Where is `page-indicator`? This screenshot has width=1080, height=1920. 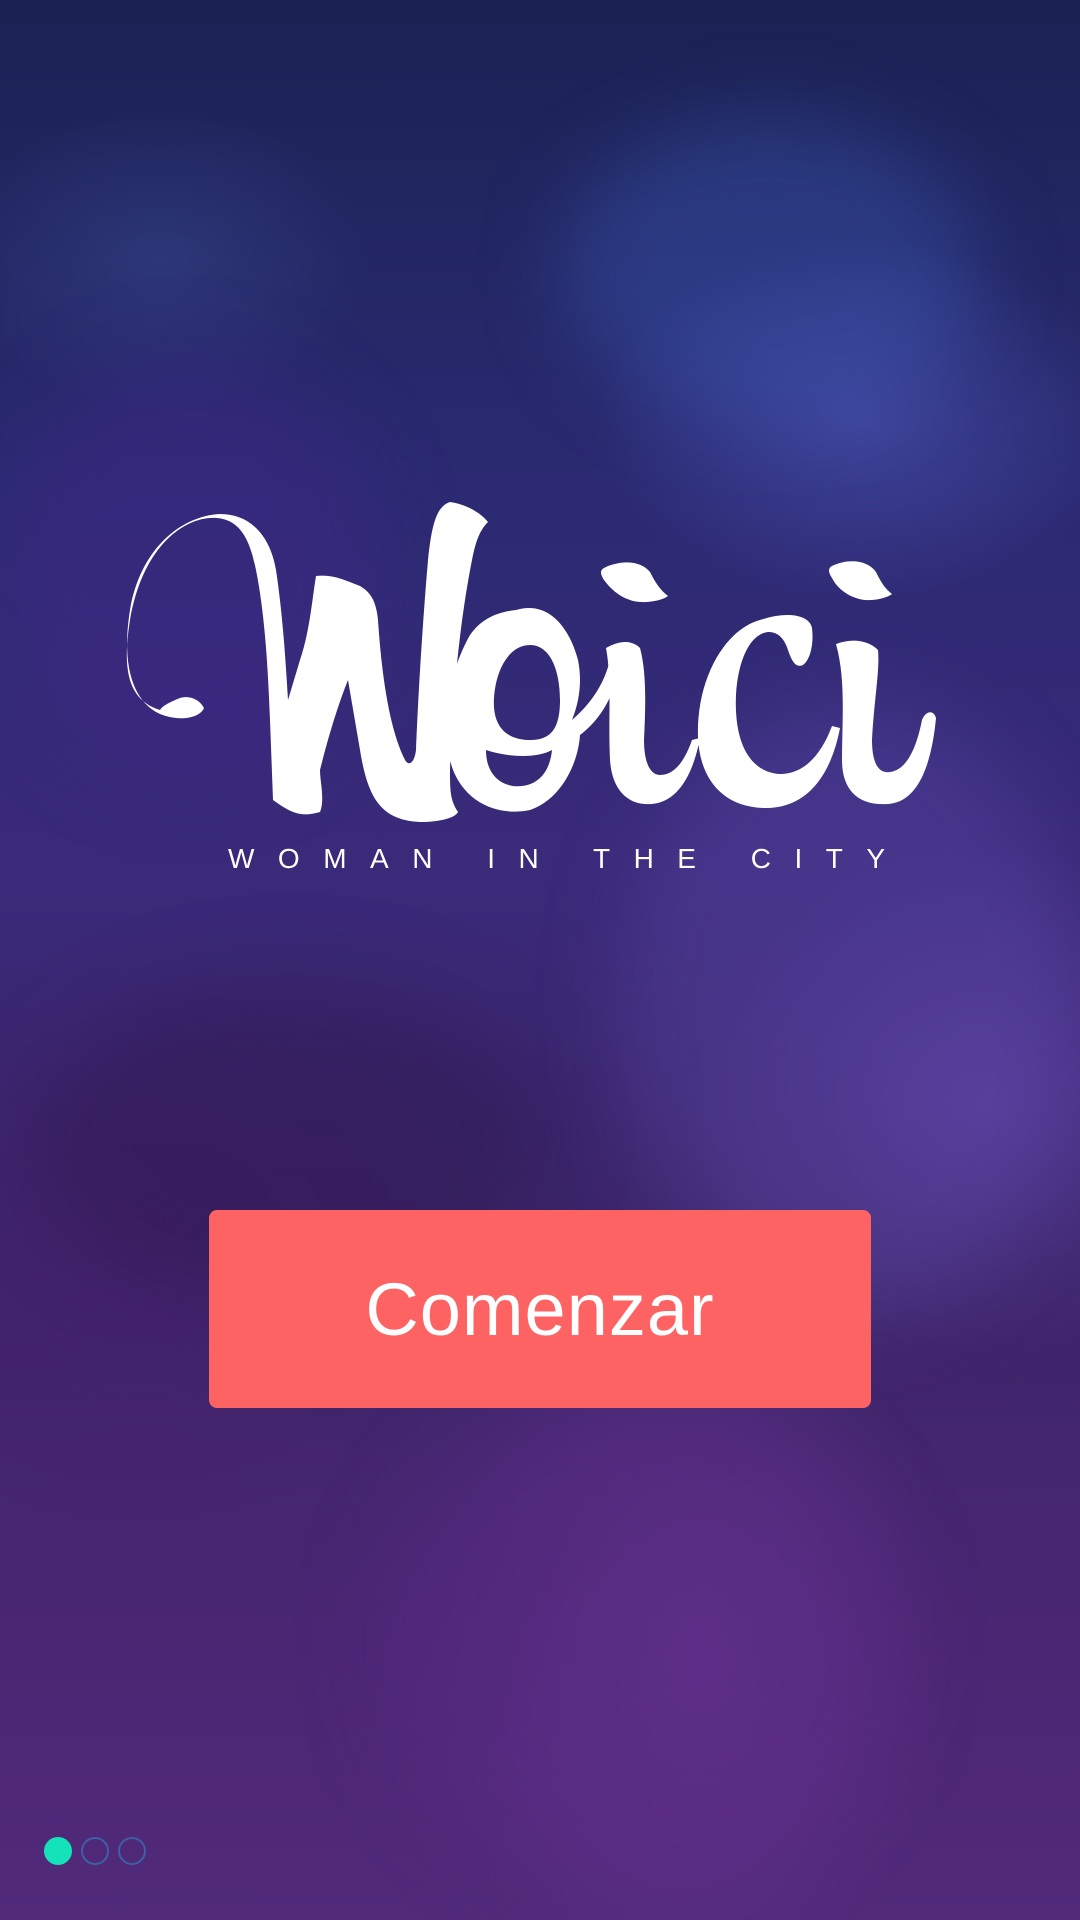
page-indicator is located at coordinates (95, 1851).